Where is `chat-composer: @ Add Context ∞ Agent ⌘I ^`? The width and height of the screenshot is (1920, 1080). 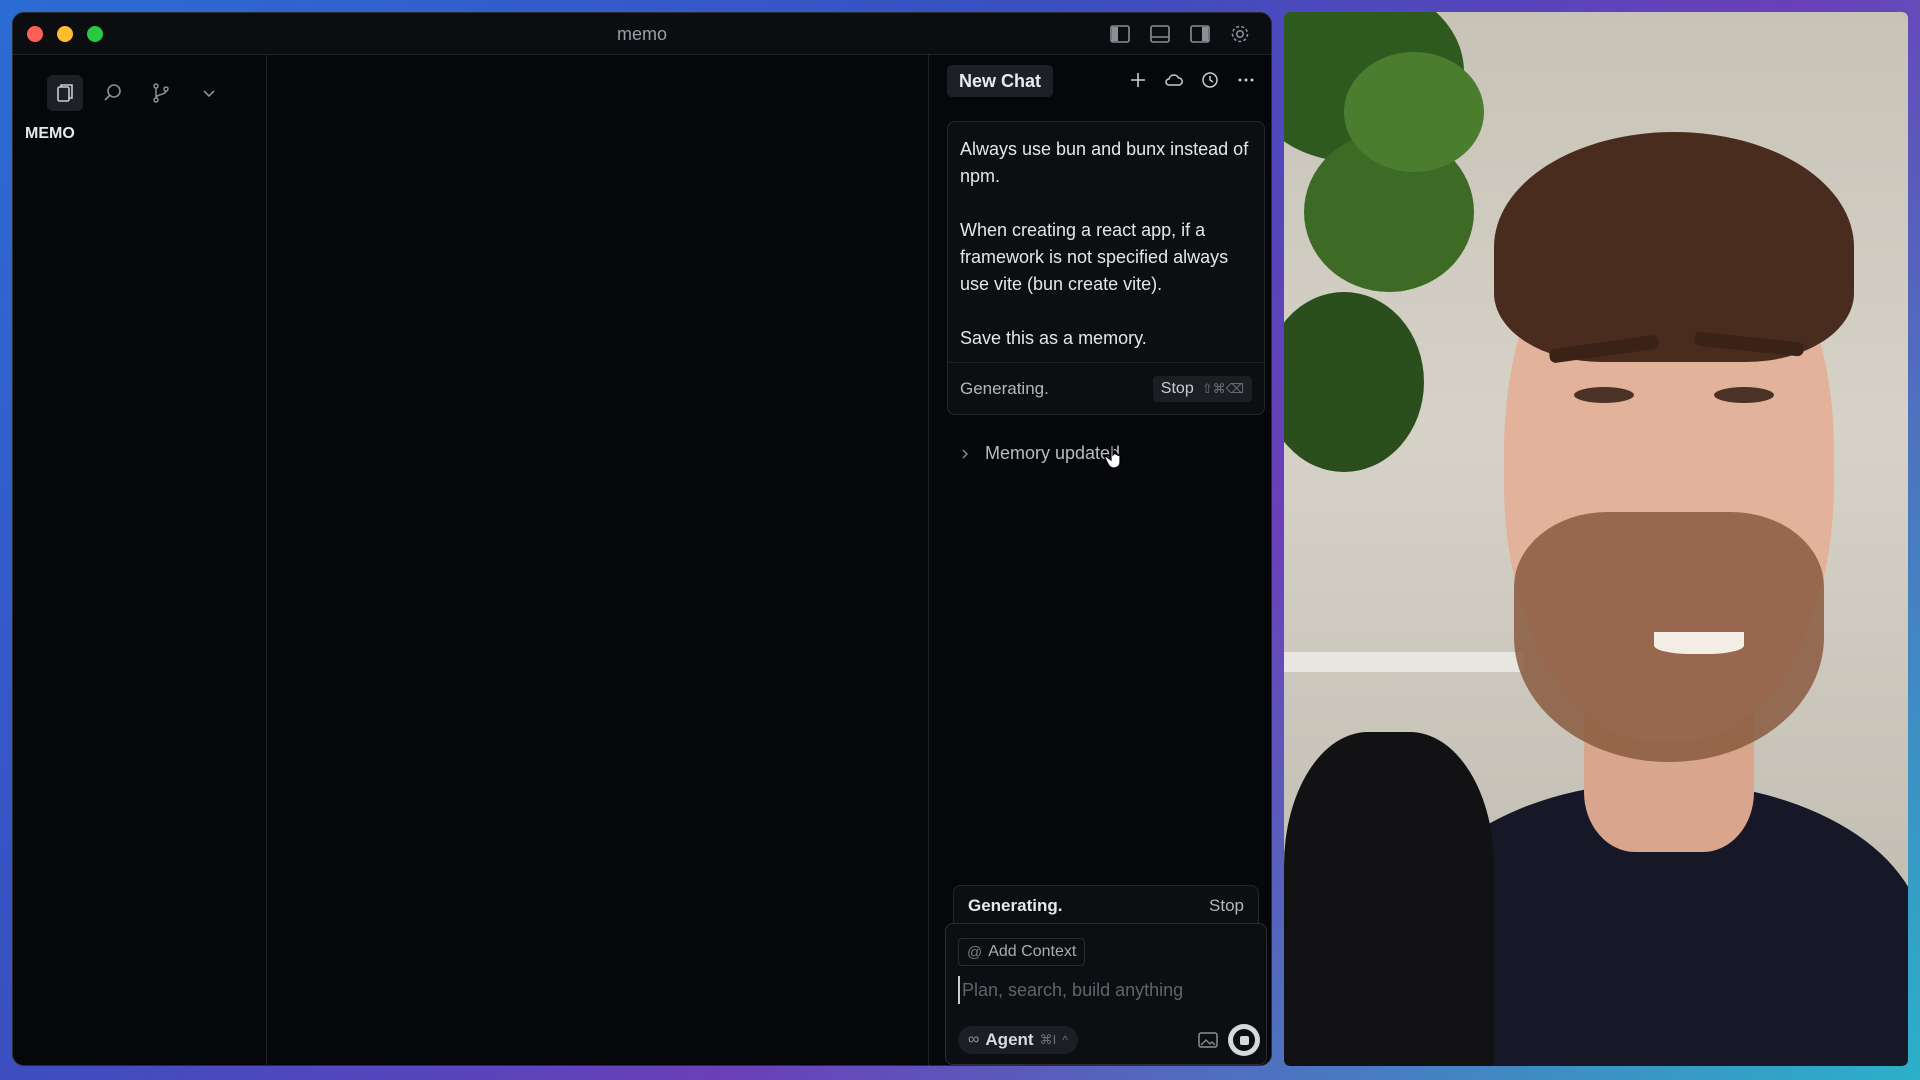
chat-composer: @ Add Context ∞ Agent ⌘I ^ is located at coordinates (1106, 994).